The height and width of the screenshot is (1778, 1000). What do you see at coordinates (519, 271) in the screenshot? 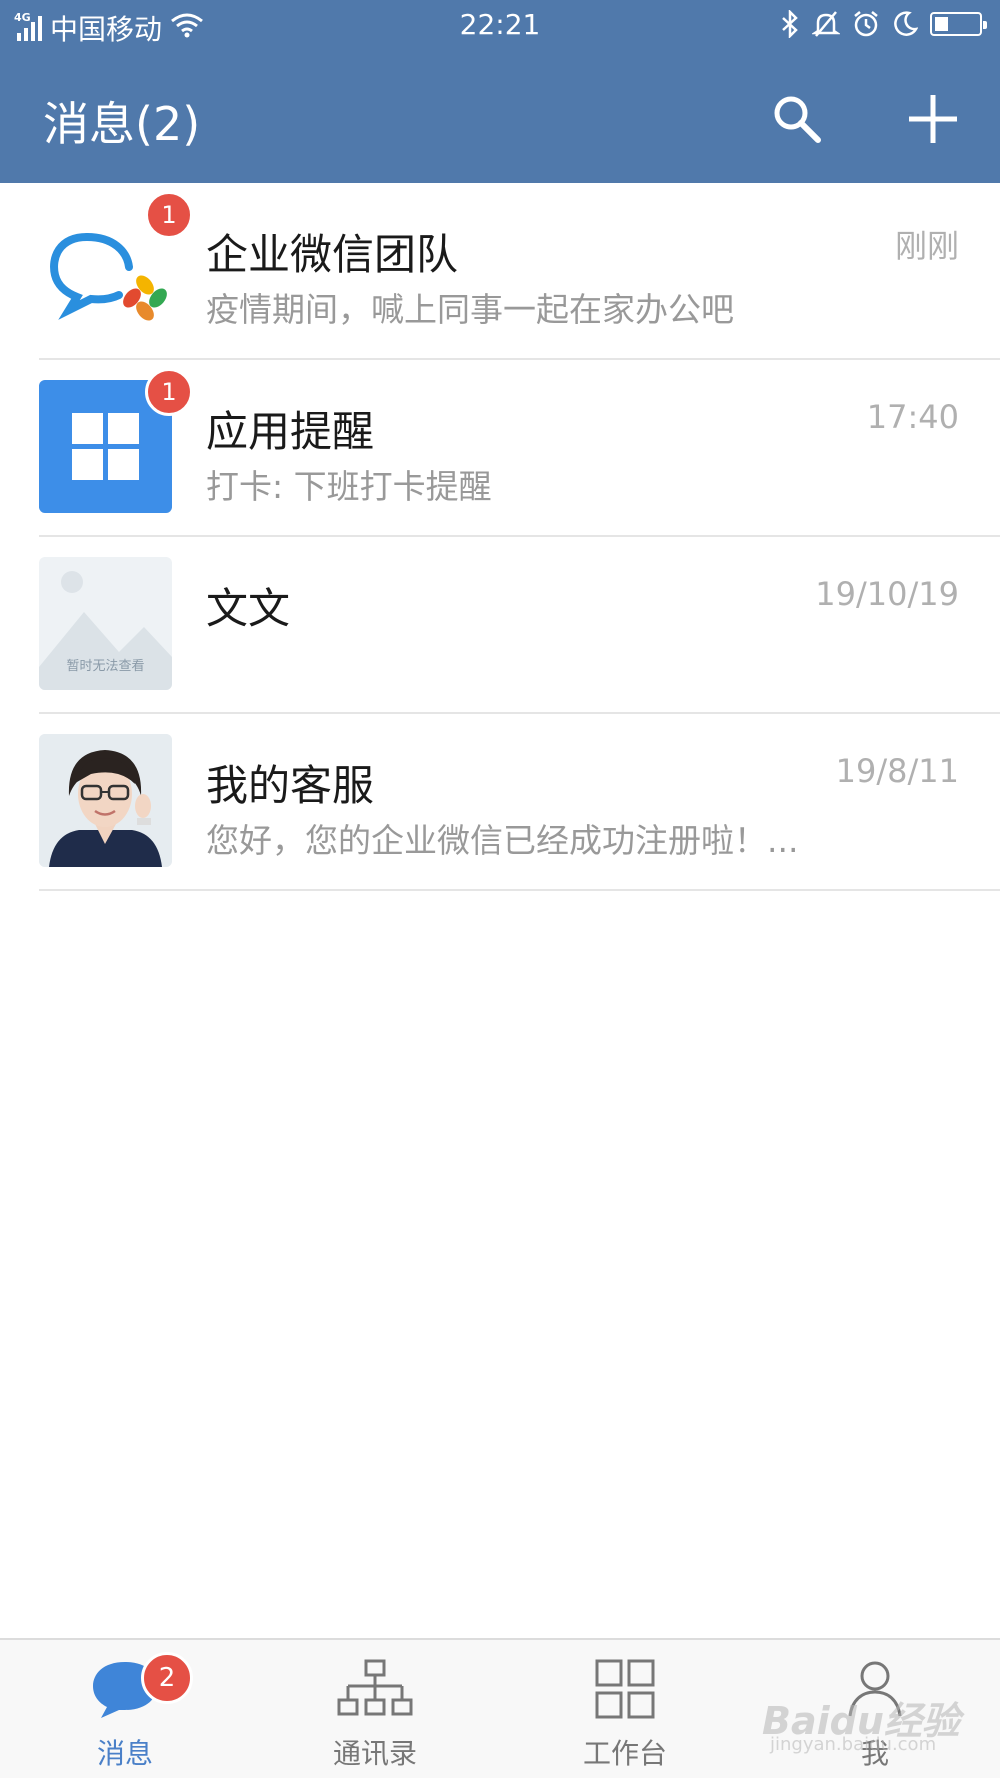
I see `conversation-item: 1 企业微信团队 疫情期间，喊上同事一起在家办公吧 刚刚` at bounding box center [519, 271].